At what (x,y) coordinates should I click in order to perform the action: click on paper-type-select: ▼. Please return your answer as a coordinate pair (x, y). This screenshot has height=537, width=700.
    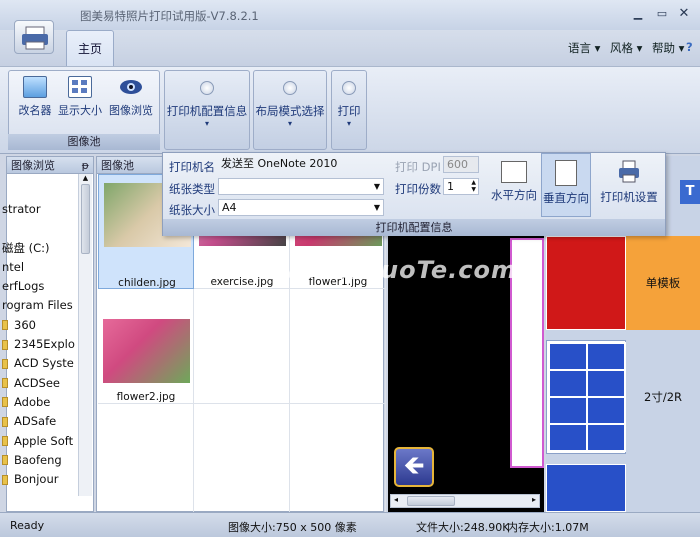
    Looking at the image, I should click on (301, 186).